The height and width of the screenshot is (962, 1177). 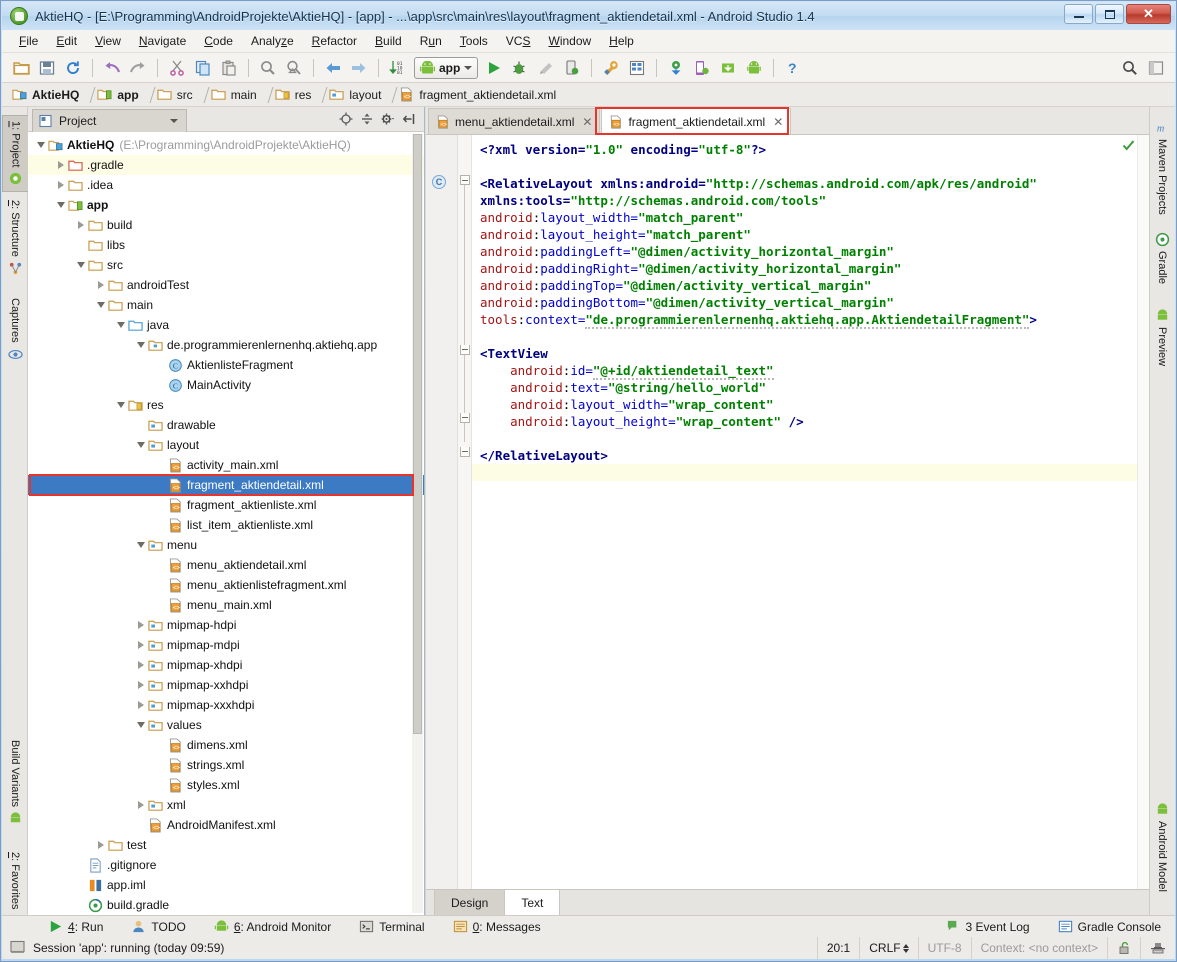 I want to click on run-play-icon, so click(x=494, y=68).